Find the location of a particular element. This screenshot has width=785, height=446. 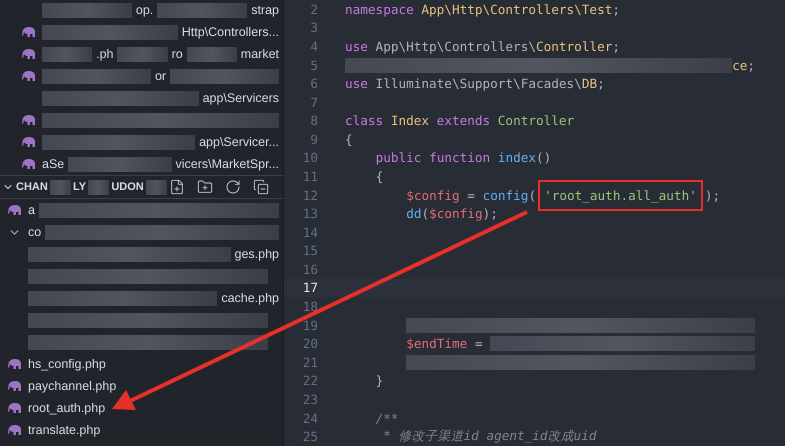

collapse-all-icon is located at coordinates (261, 187).